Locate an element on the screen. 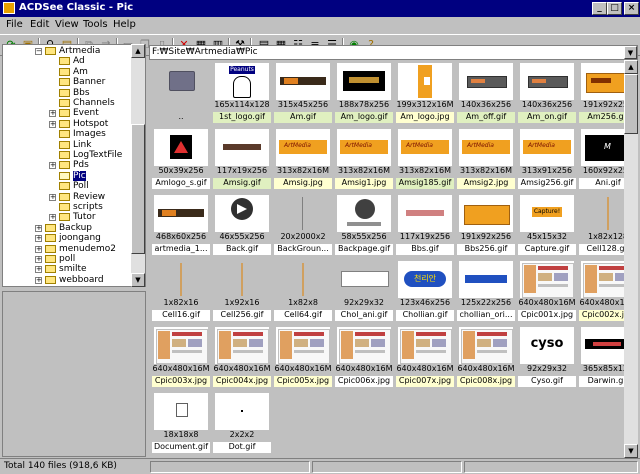  thumbnail-item: 640x480x16M Cpic003x.jpg is located at coordinates (181, 355).